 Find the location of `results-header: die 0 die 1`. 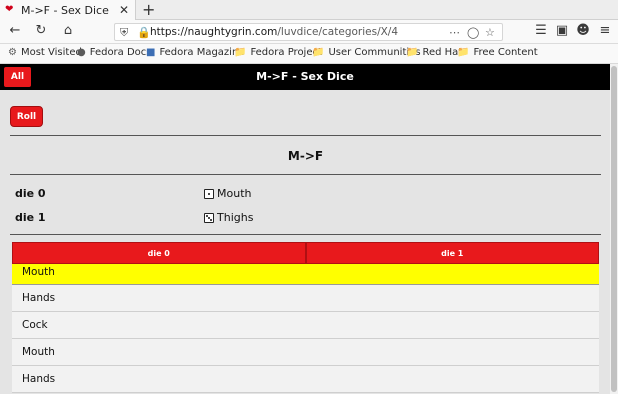

results-header: die 0 die 1 is located at coordinates (305, 253).